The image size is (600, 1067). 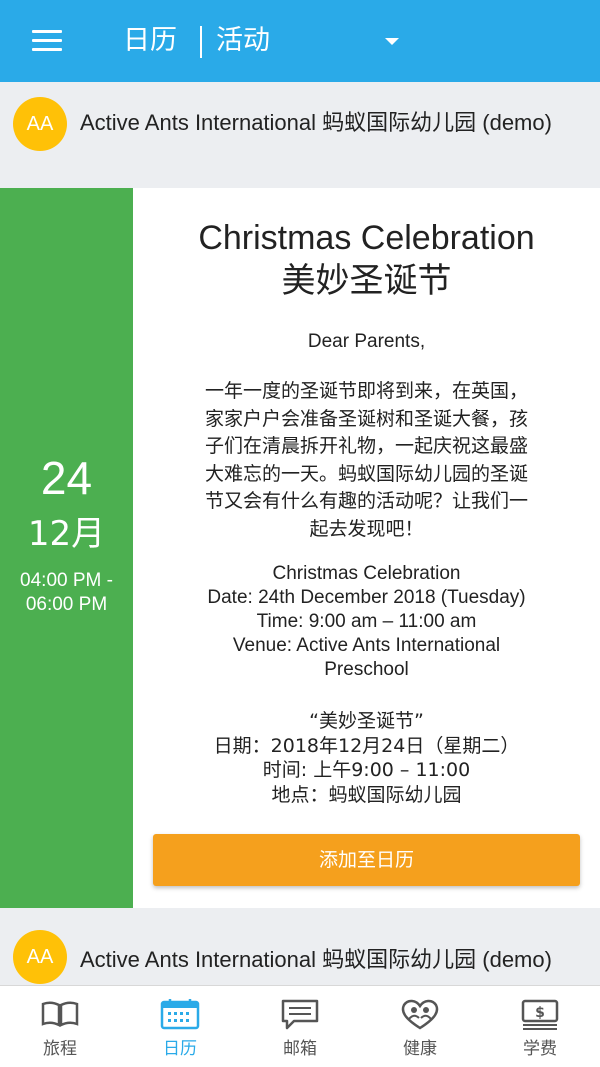 What do you see at coordinates (60, 1014) in the screenshot?
I see `book-icon` at bounding box center [60, 1014].